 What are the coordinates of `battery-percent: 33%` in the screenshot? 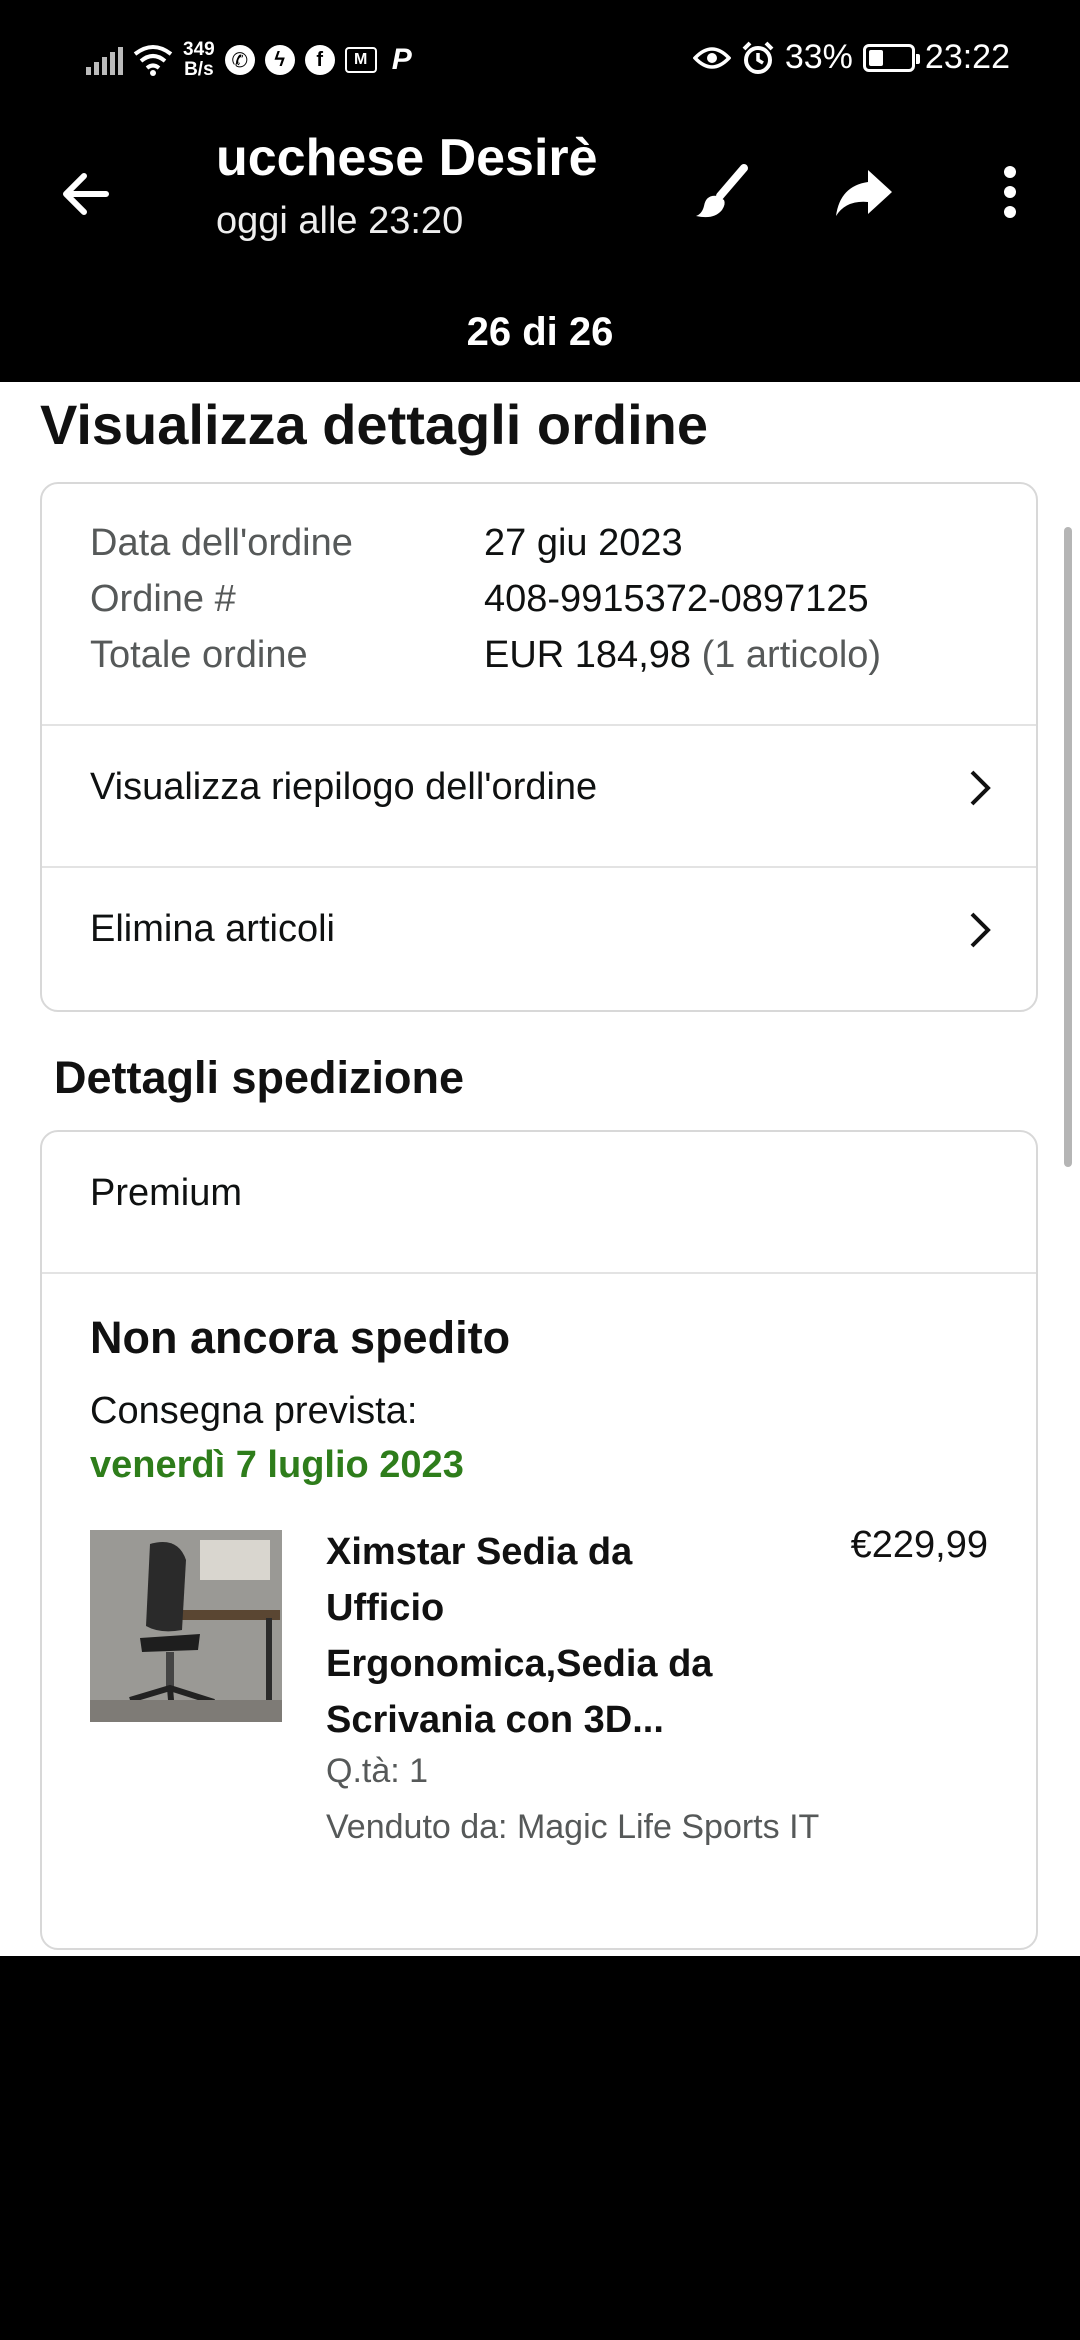 It's located at (818, 57).